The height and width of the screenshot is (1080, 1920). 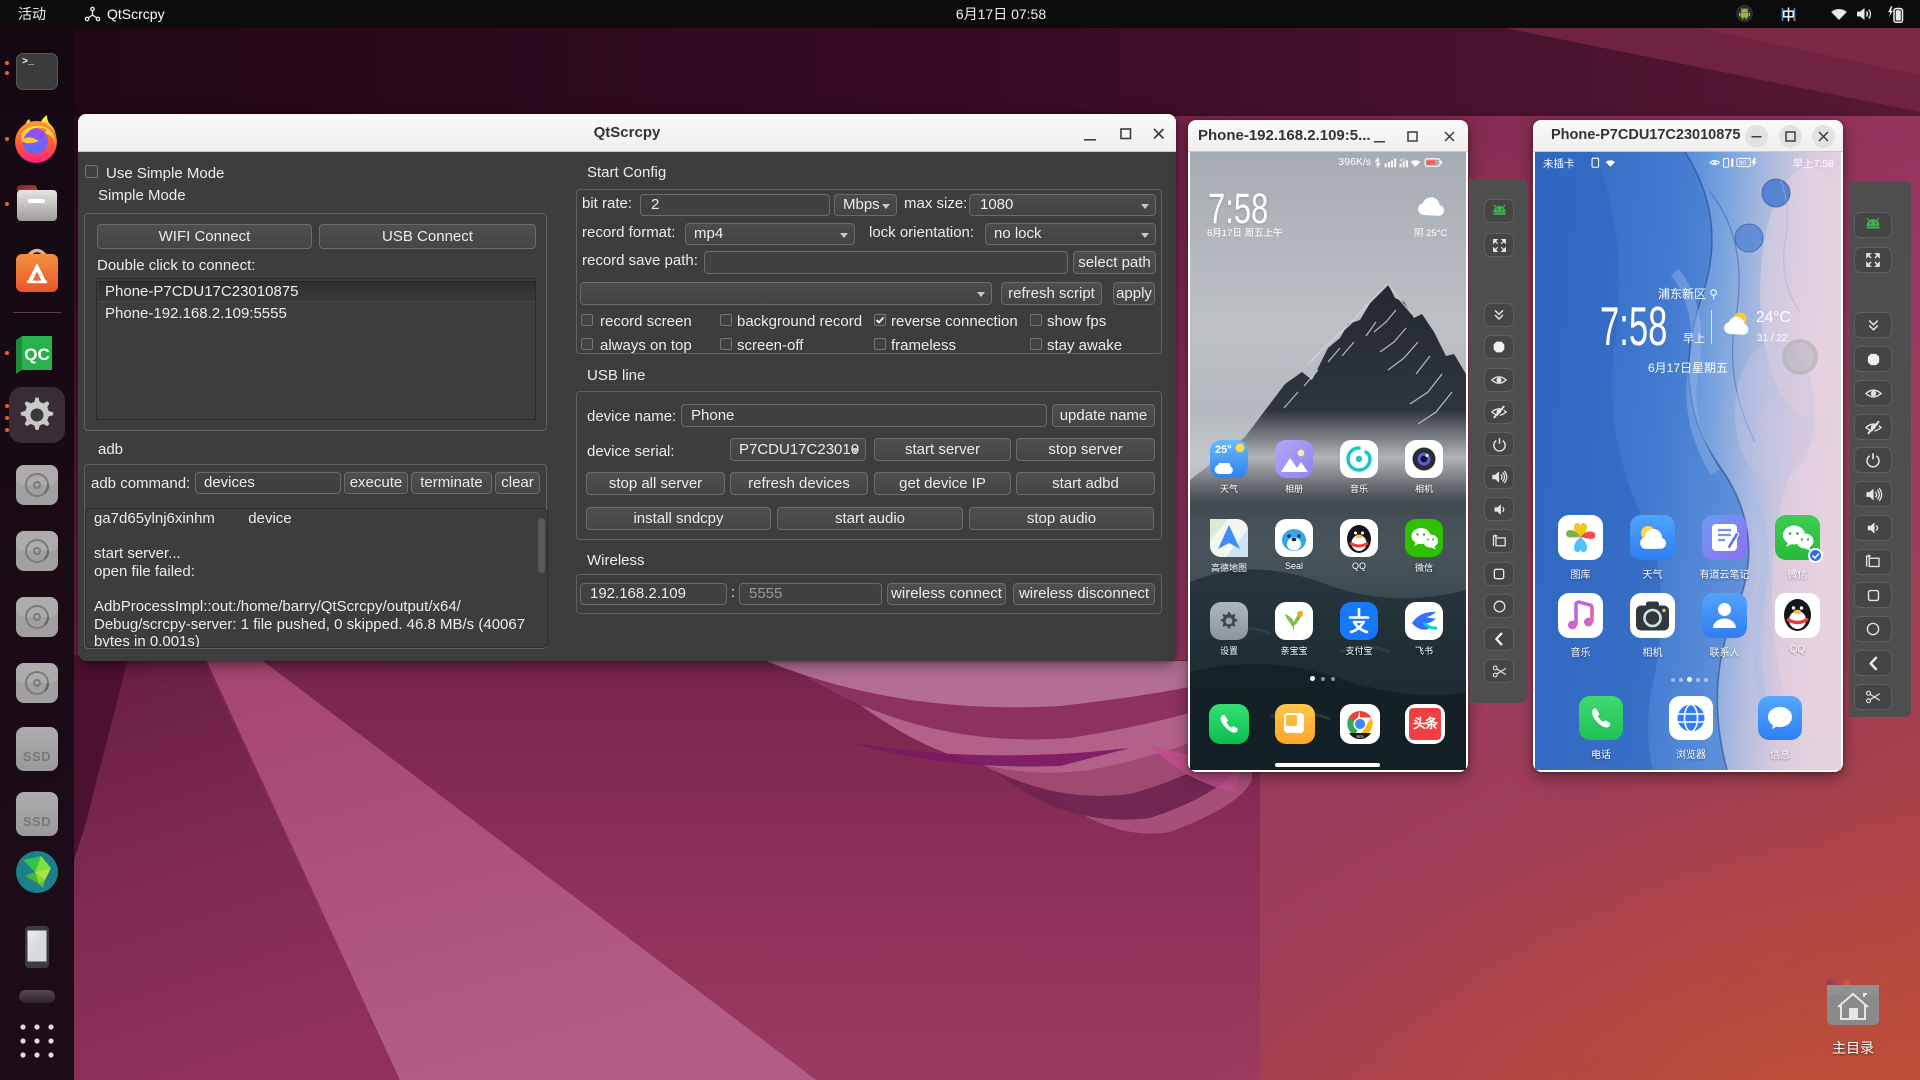 What do you see at coordinates (1360, 737) in the screenshot?
I see `svg-text: Beta` at bounding box center [1360, 737].